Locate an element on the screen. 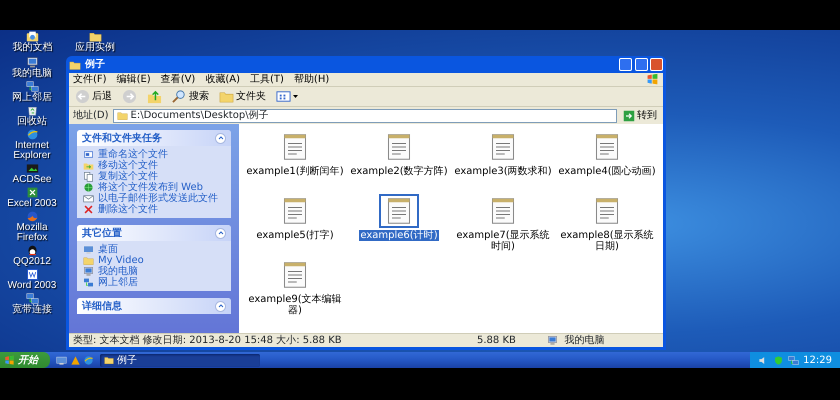 The width and height of the screenshot is (840, 400). task-link: 删除这个文件 is located at coordinates (128, 209).